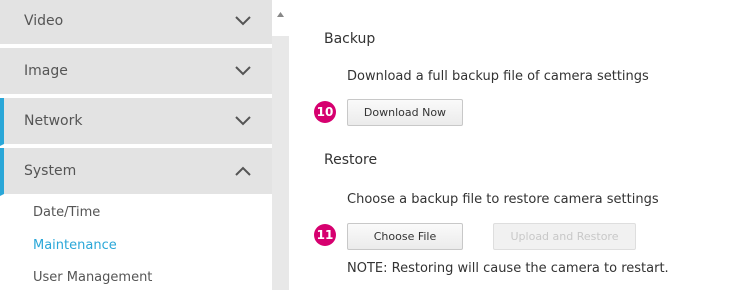  I want to click on restore-title: Restore, so click(351, 160).